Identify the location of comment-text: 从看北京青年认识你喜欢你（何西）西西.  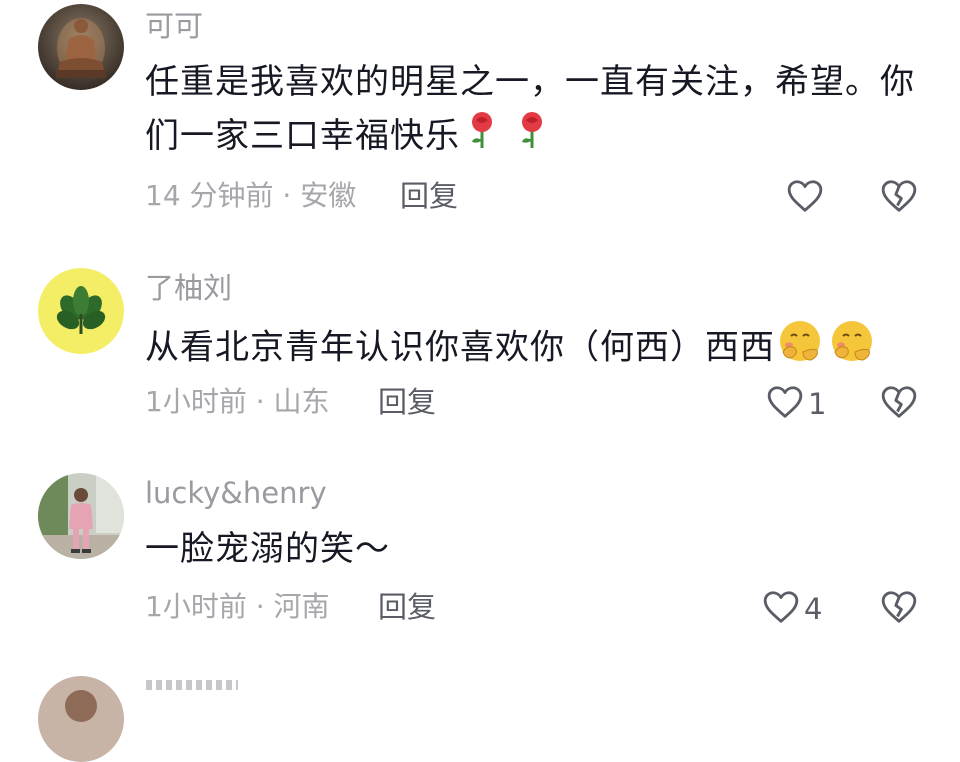
(537, 349).